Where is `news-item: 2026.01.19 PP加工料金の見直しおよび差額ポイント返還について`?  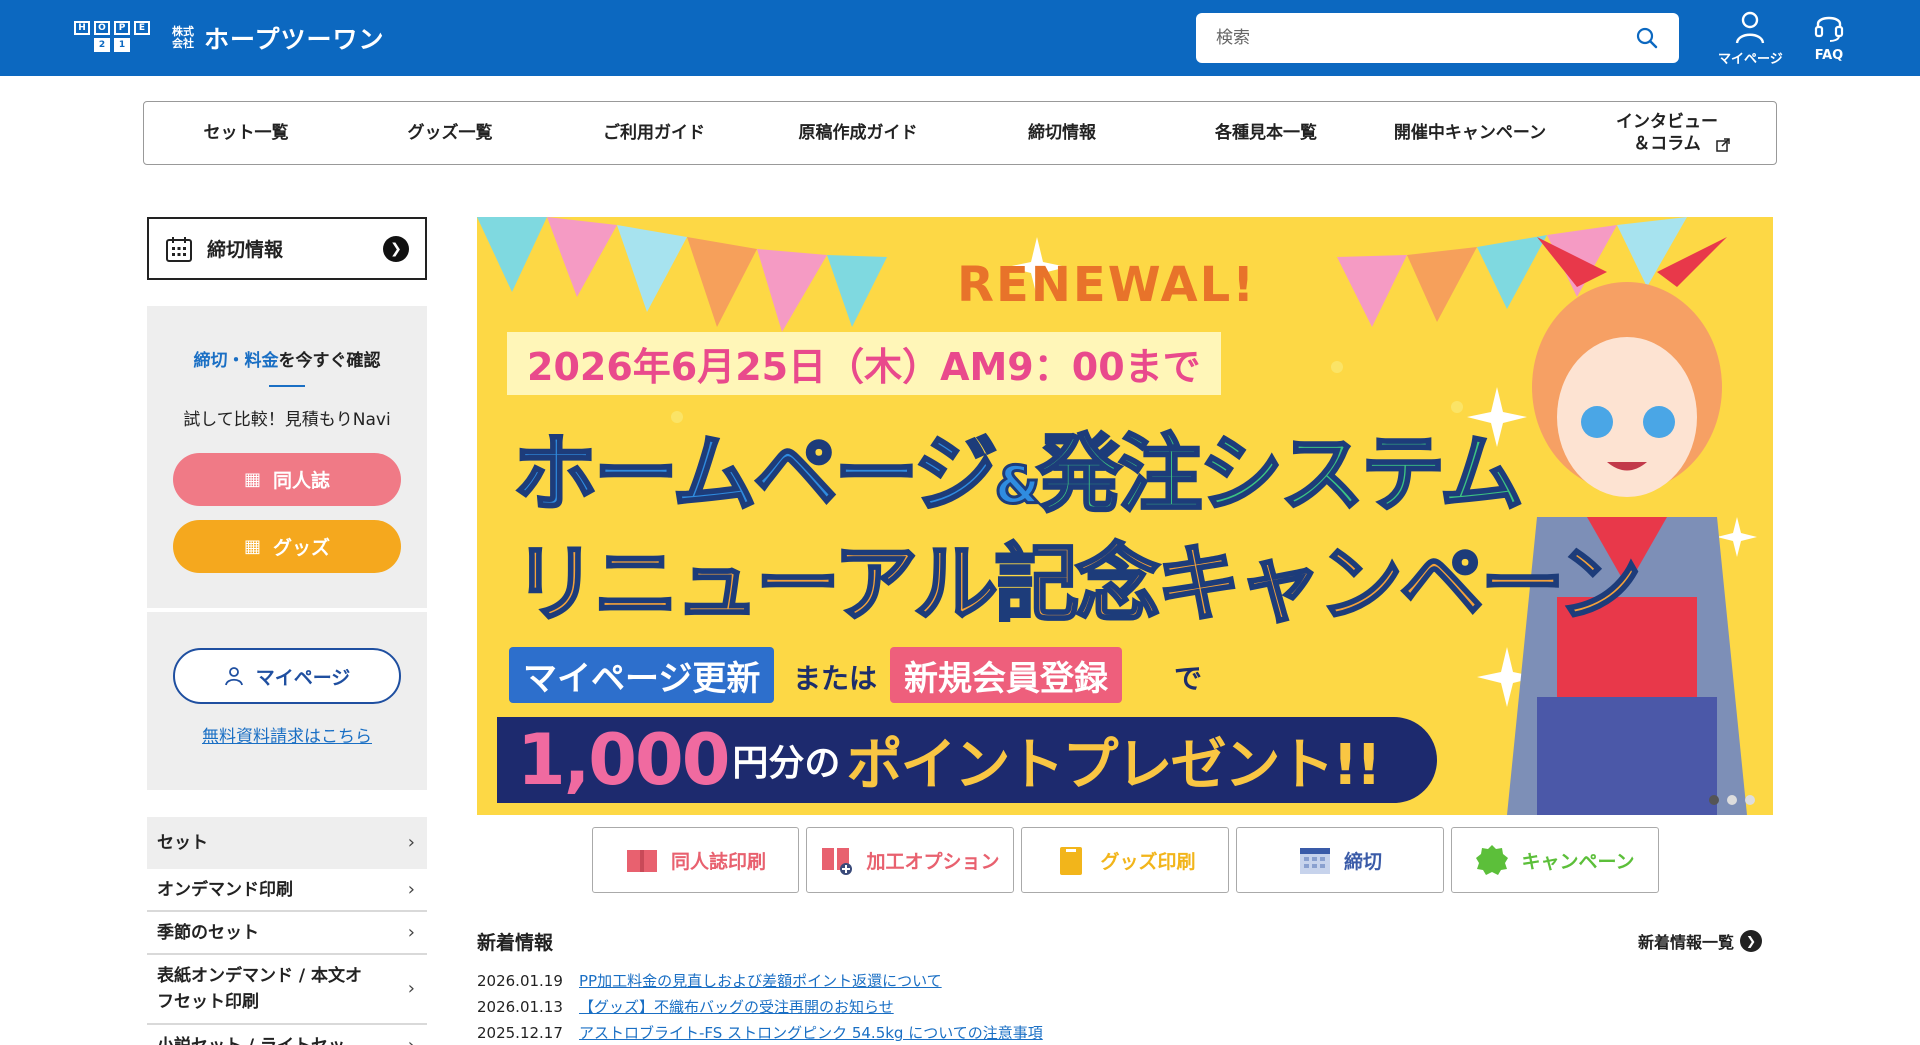
news-item: 2026.01.19 PP加工料金の見直しおよび差額ポイント返還について is located at coordinates (760, 981).